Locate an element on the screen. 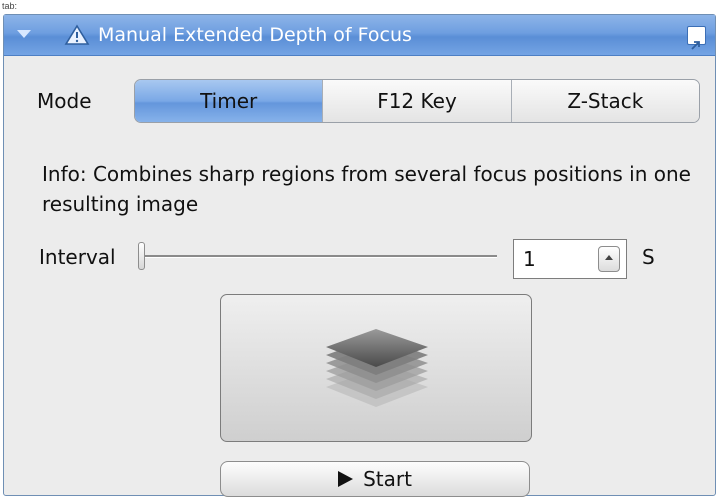 The width and height of the screenshot is (720, 500). interval-label: Interval is located at coordinates (77, 257).